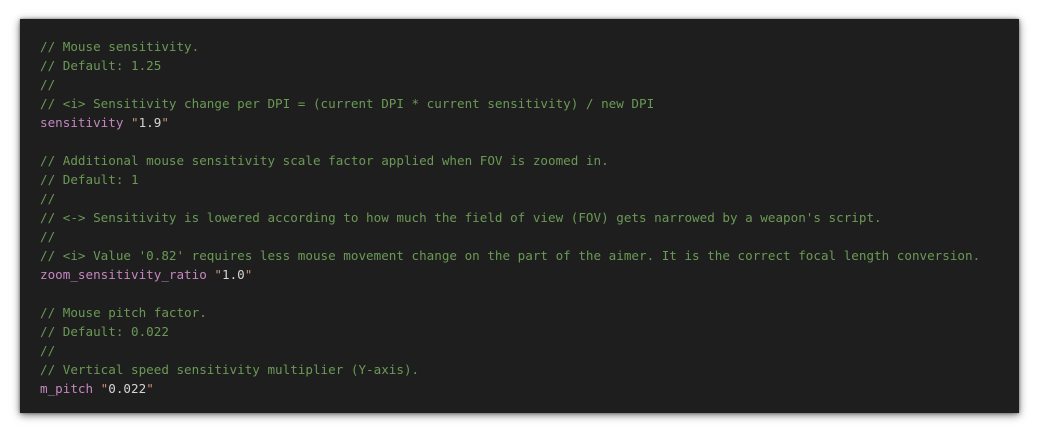 The height and width of the screenshot is (434, 1039). Describe the element at coordinates (233, 274) in the screenshot. I see `setting-value: 1.0` at that location.